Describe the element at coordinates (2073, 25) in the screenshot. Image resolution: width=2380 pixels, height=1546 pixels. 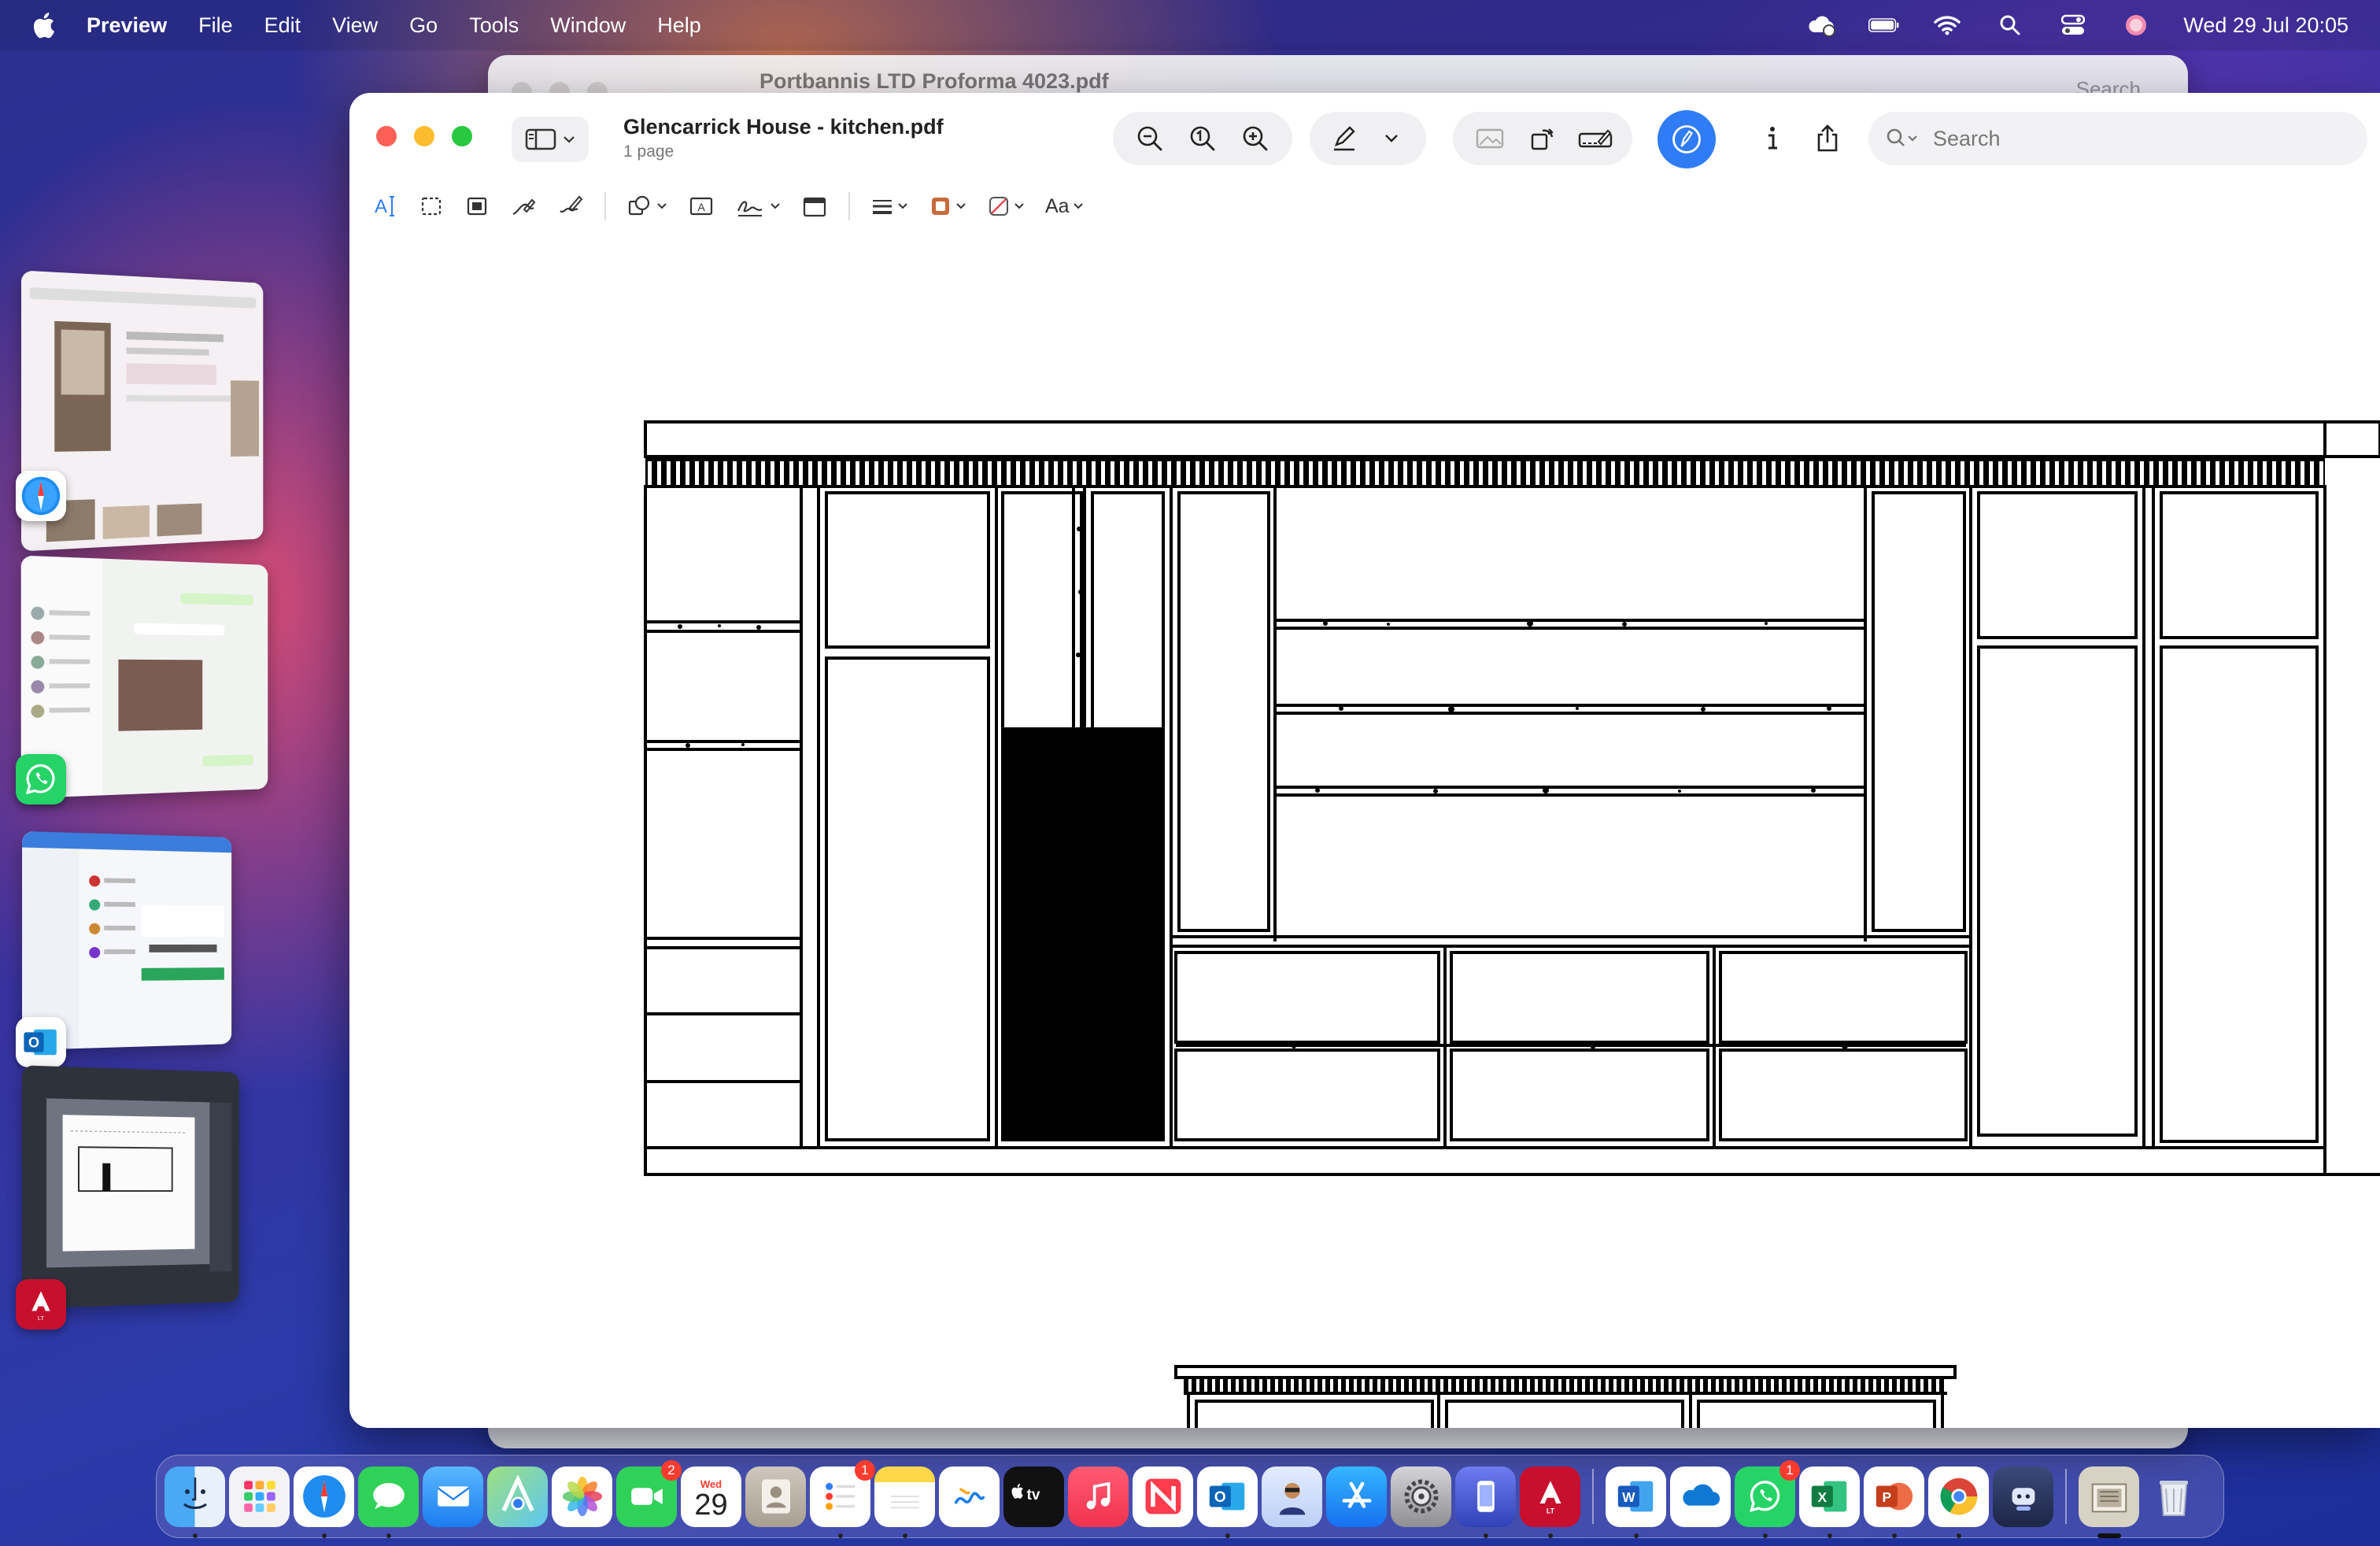
I see `control-center-icon` at that location.